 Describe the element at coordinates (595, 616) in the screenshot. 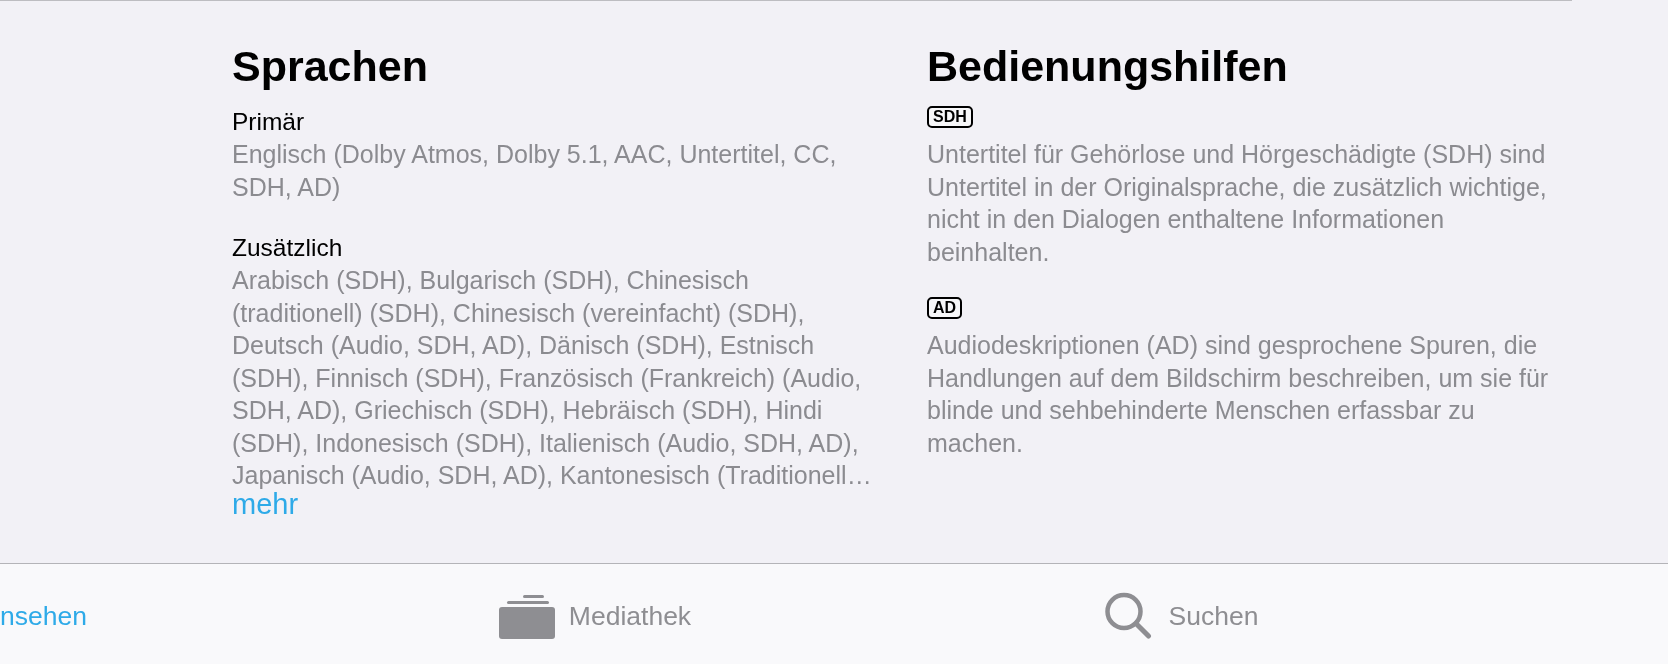

I see `tab-button: Mediathek` at that location.